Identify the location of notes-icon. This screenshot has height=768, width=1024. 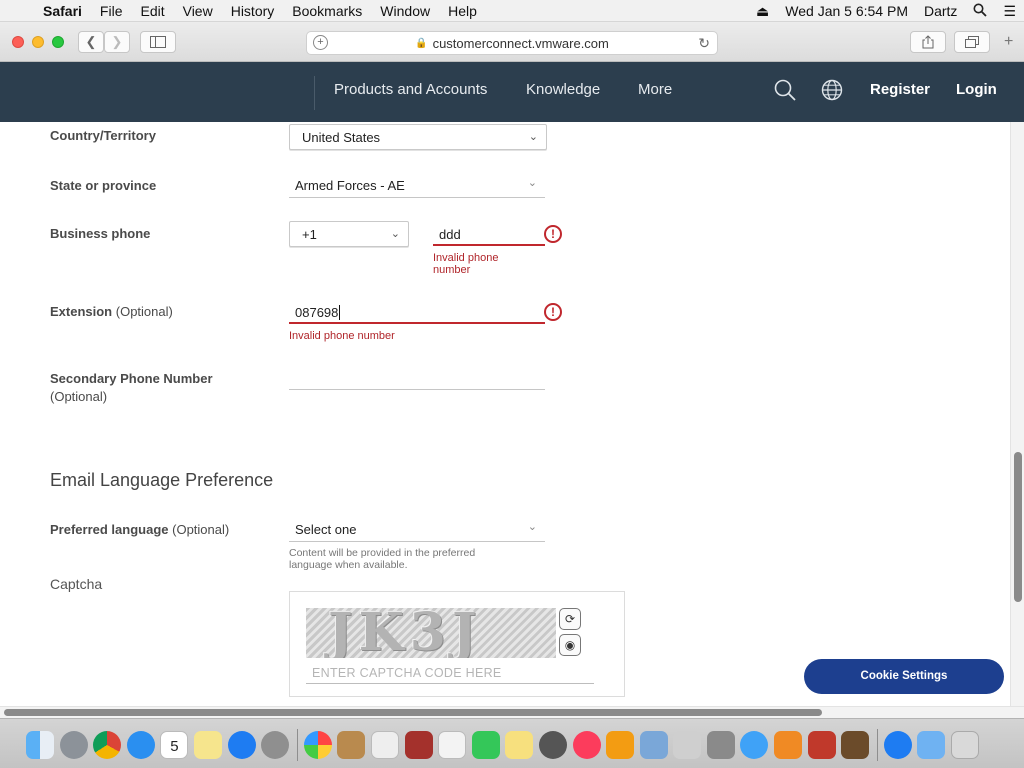
(207, 745).